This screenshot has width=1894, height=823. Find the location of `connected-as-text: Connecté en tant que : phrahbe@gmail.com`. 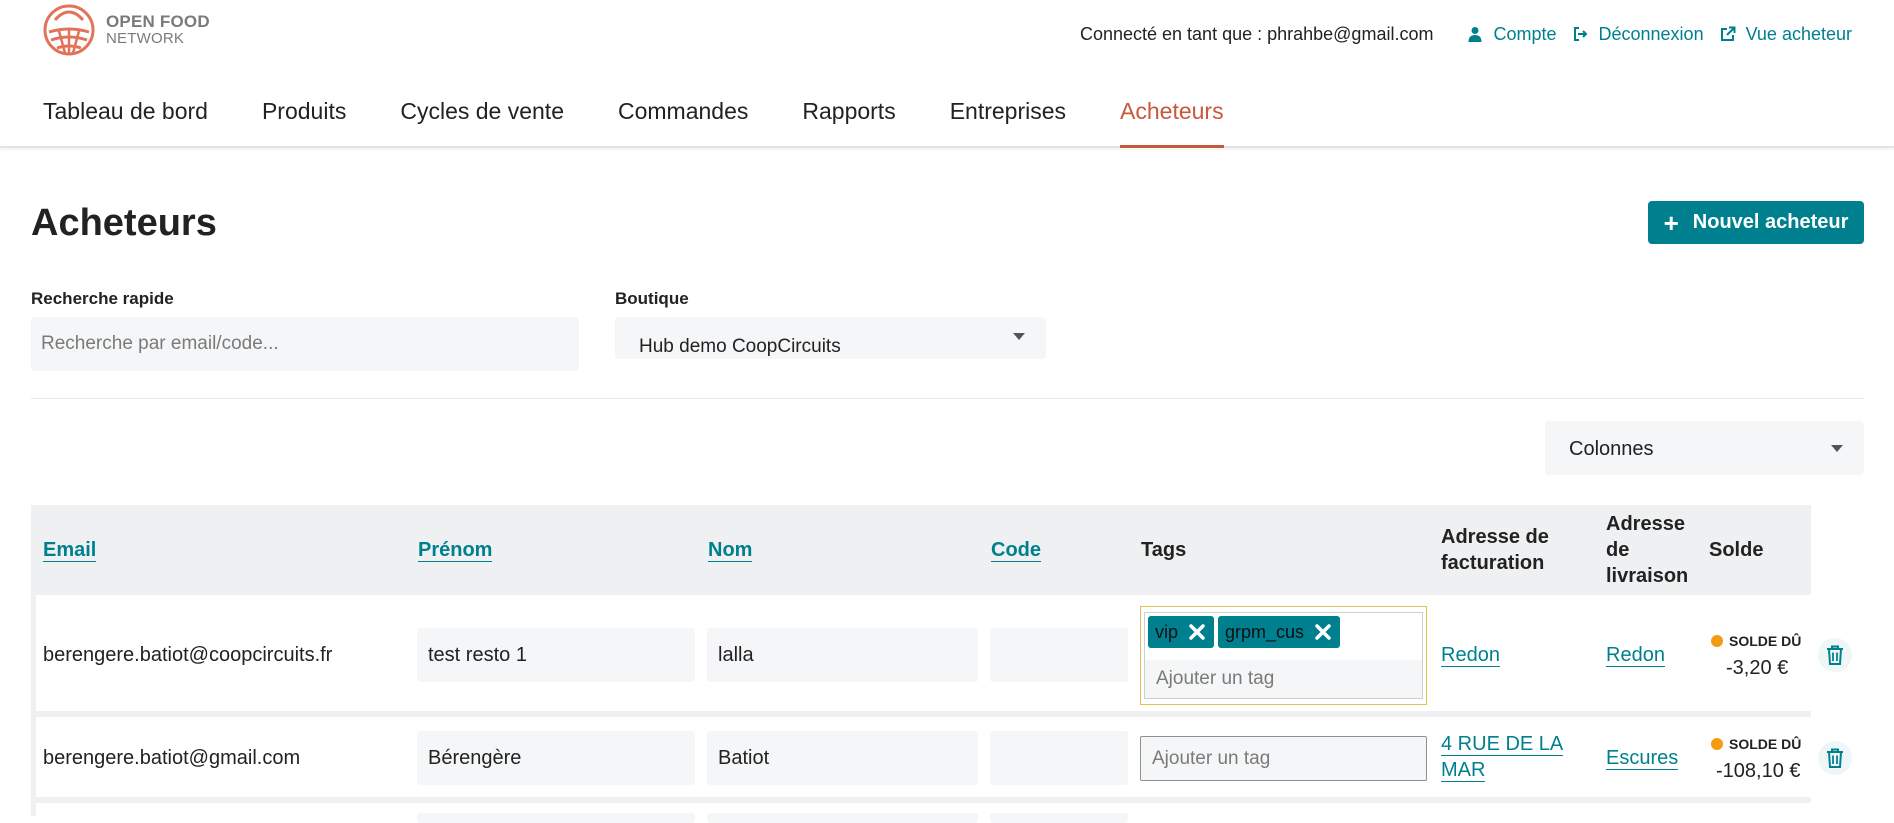

connected-as-text: Connecté en tant que : phrahbe@gmail.com is located at coordinates (1256, 33).